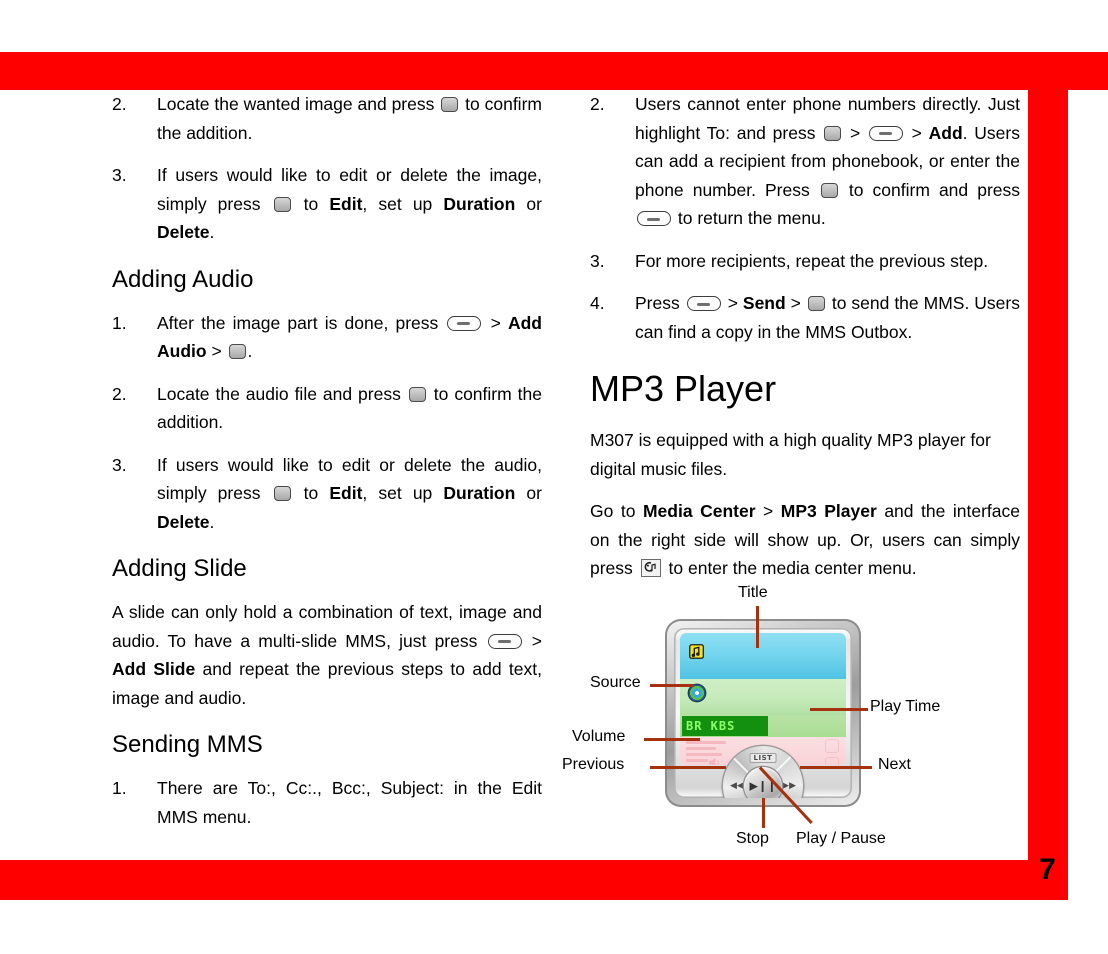 The image size is (1108, 954). I want to click on source-disc-icon, so click(697, 693).